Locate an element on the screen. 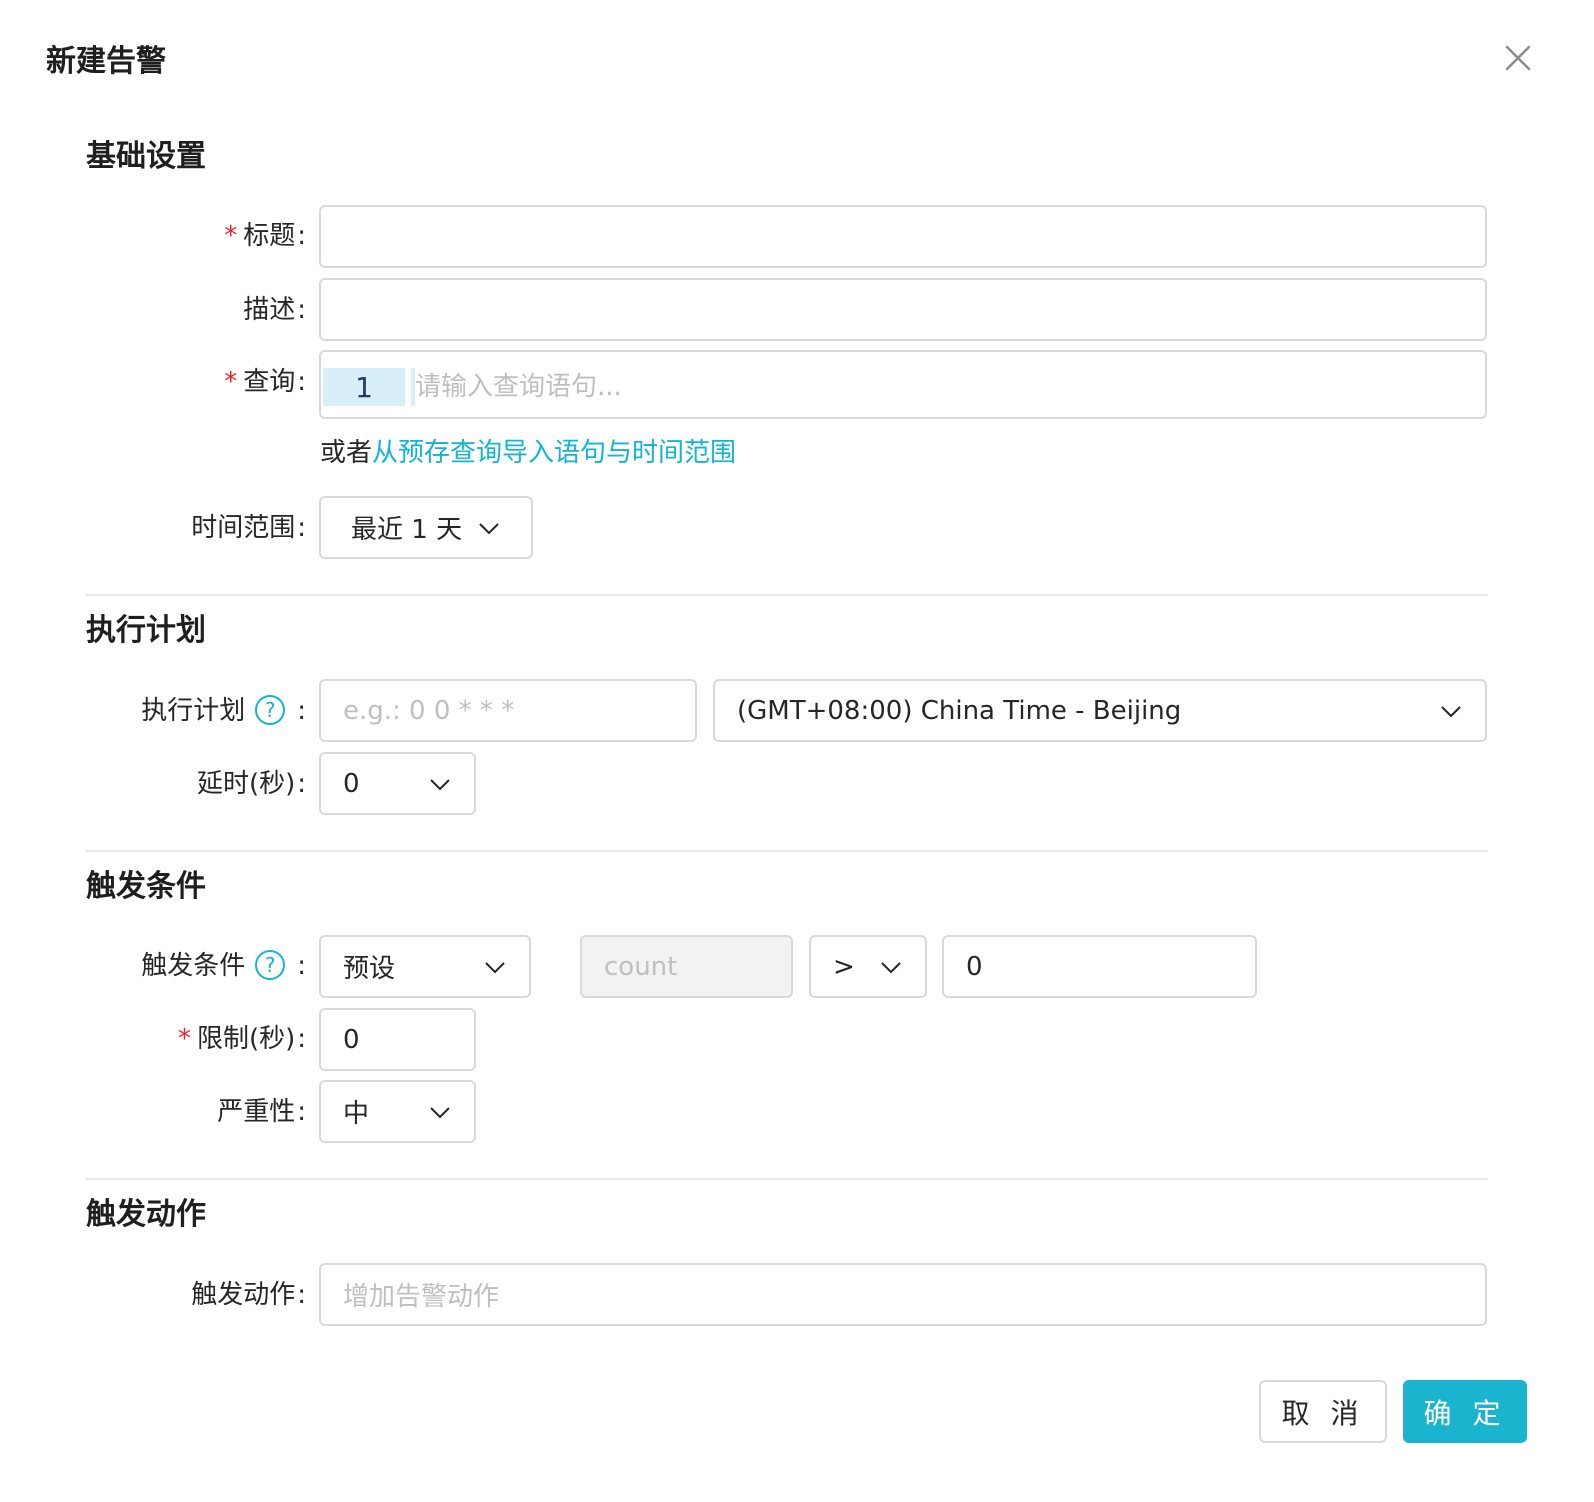 This screenshot has width=1594, height=1502. action-label: 触发动作: is located at coordinates (248, 1295).